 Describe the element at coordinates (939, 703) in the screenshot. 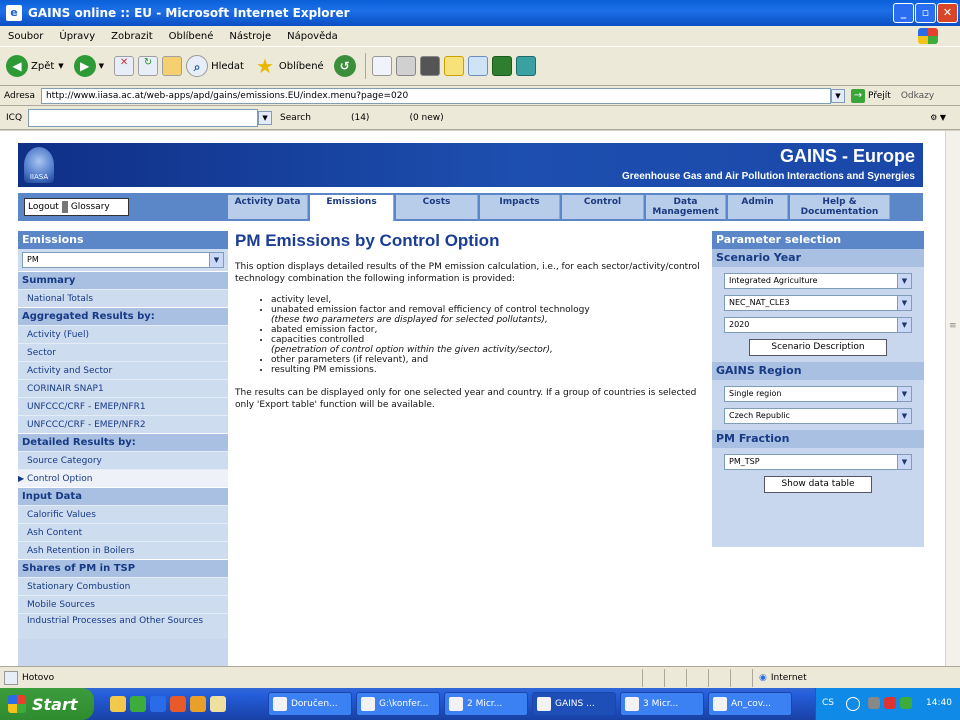

I see `clock: 14:40` at that location.